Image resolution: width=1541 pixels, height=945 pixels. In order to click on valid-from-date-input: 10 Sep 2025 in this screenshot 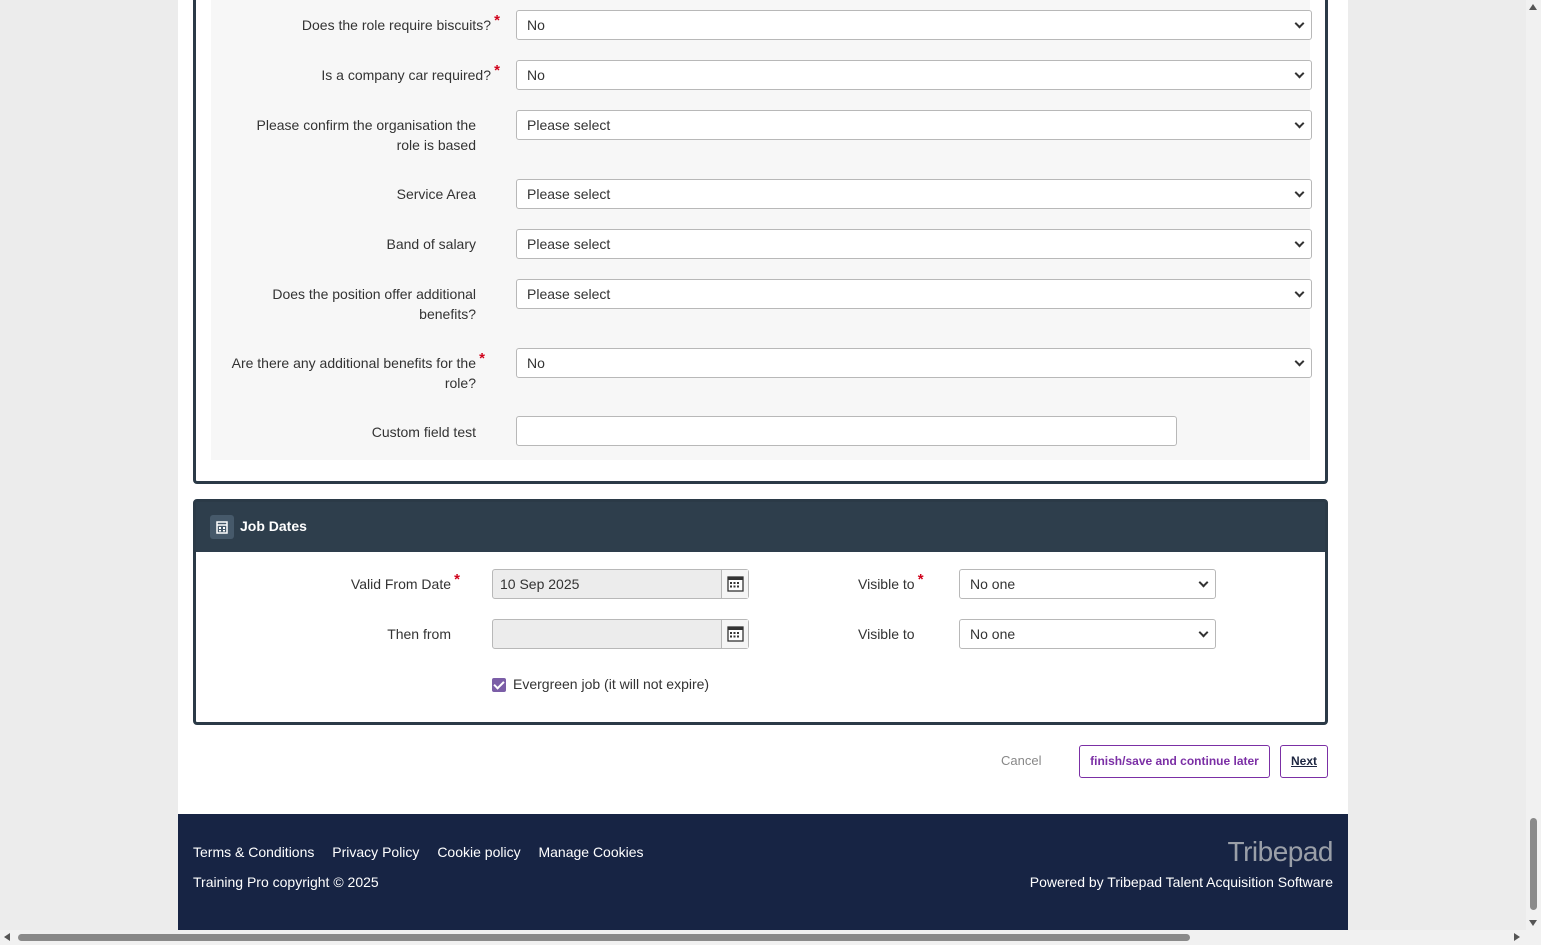, I will do `click(620, 584)`.